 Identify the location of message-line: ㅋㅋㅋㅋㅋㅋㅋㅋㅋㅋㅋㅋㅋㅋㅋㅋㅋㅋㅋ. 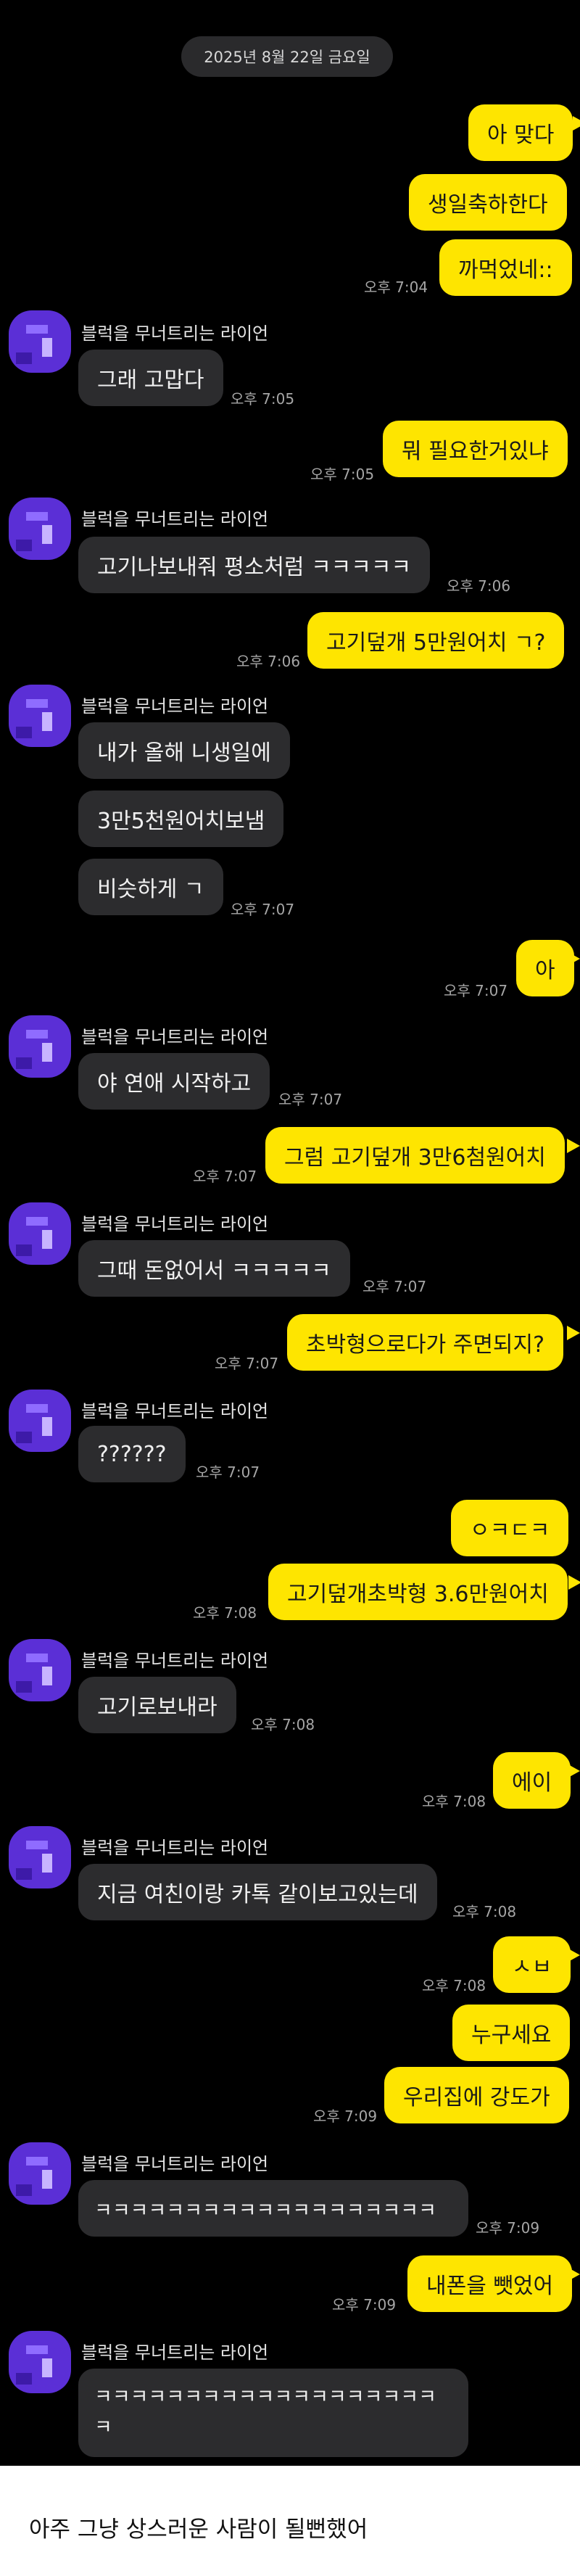
(265, 2397).